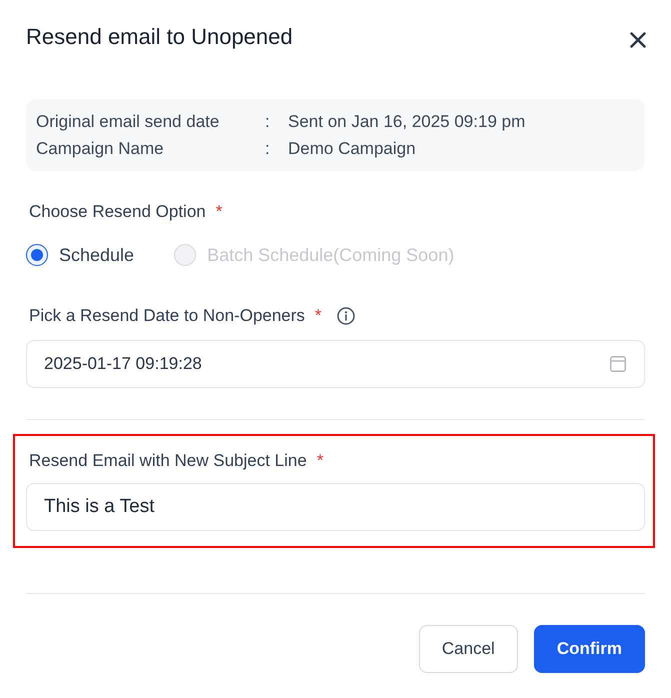  Describe the element at coordinates (128, 121) in the screenshot. I see `info-label: Original email send date` at that location.